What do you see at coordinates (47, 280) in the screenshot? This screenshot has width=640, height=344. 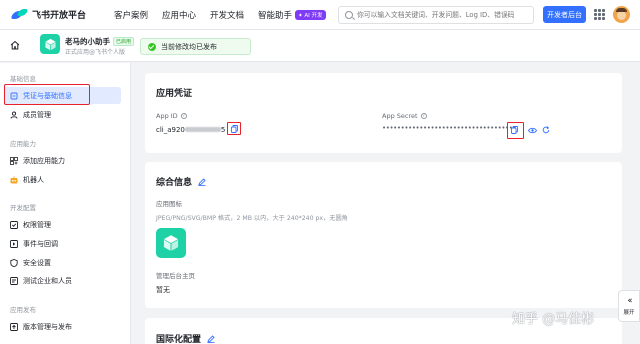 I see `sidebar-item-label: 测试企业和人员` at bounding box center [47, 280].